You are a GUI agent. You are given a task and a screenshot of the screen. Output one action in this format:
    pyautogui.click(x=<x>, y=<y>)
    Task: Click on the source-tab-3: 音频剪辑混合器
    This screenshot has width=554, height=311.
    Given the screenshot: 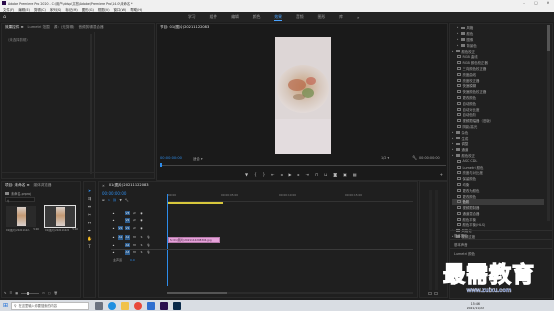 What is the action you would take?
    pyautogui.click(x=90, y=27)
    